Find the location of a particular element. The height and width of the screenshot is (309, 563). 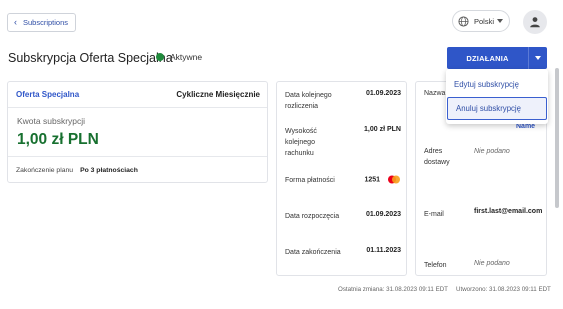

user-menu-button is located at coordinates (535, 22).